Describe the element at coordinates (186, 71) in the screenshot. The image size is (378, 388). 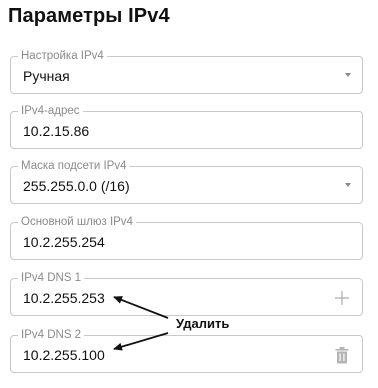
I see `ipv4-config-select: Настройка IPv4 Ручная` at that location.